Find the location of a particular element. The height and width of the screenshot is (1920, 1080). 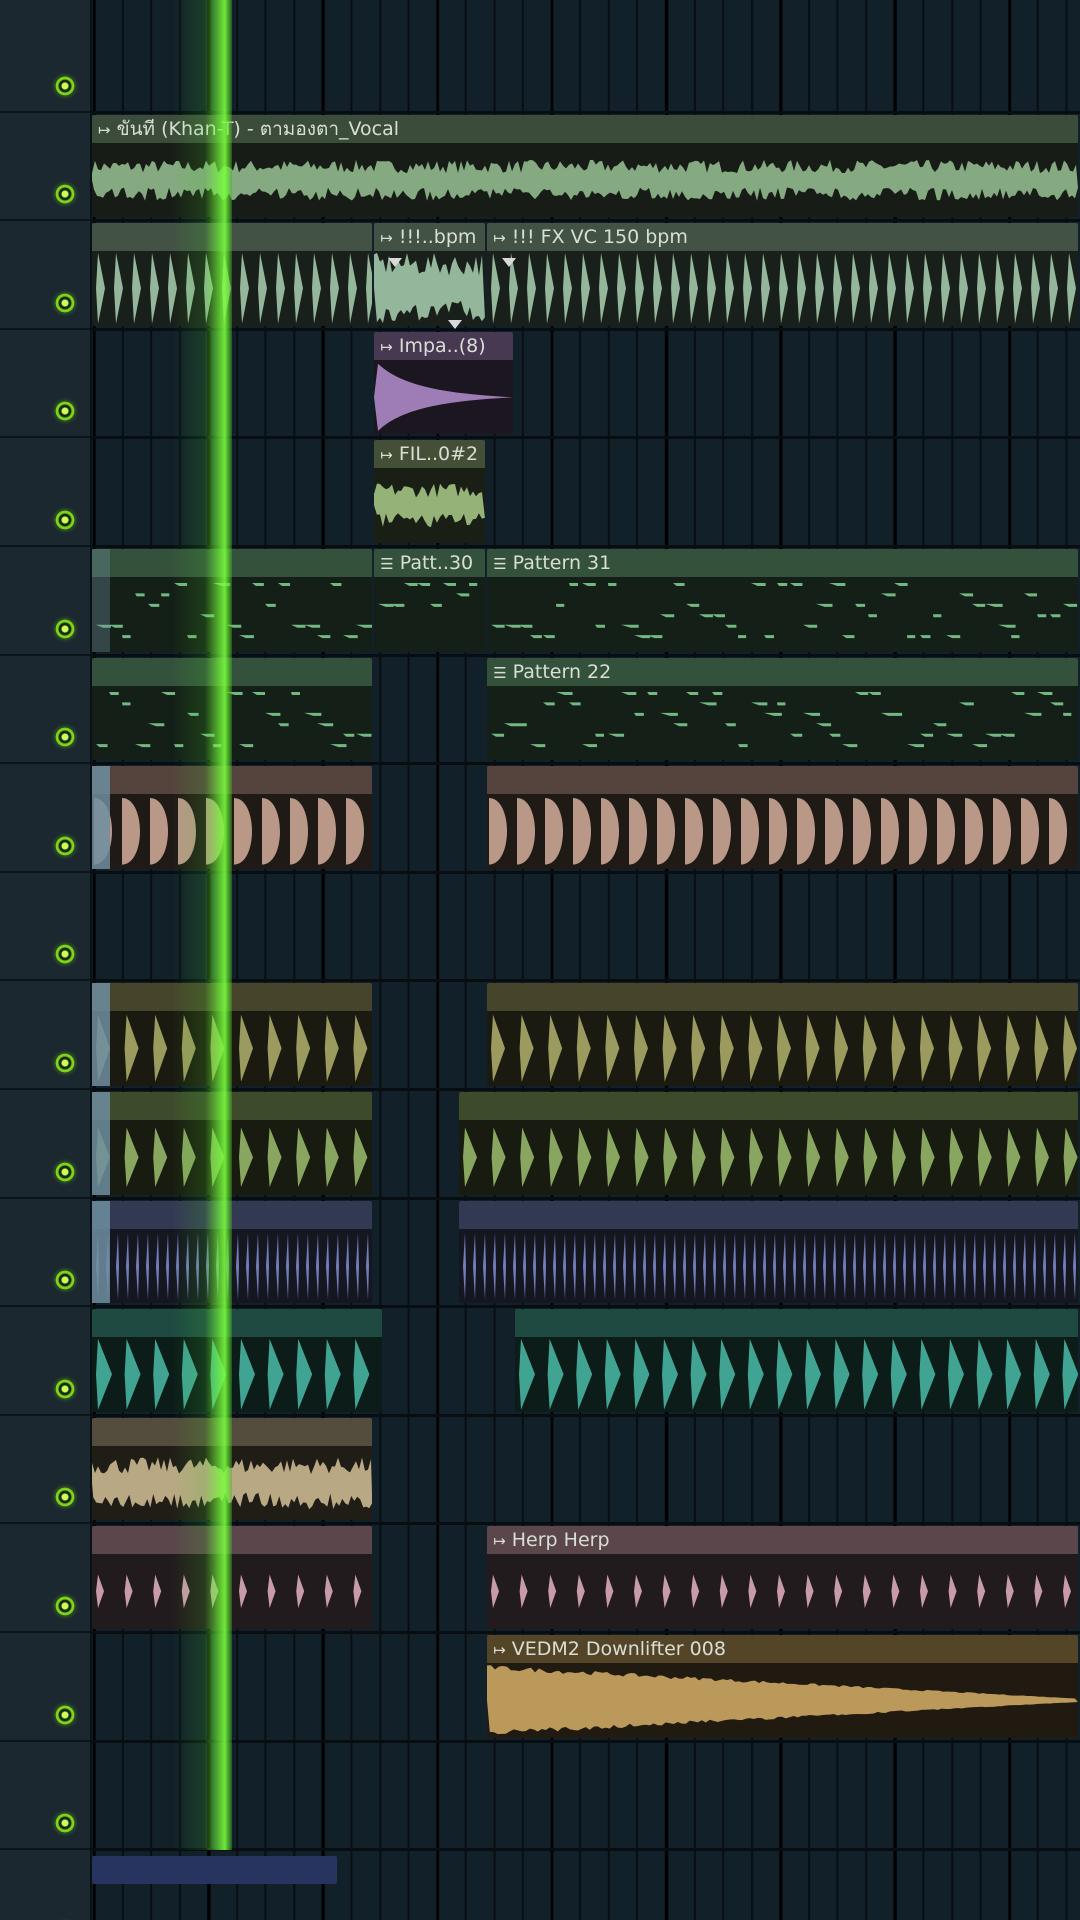

playlist-clip: ↦ !!!..bpm is located at coordinates (430, 274).